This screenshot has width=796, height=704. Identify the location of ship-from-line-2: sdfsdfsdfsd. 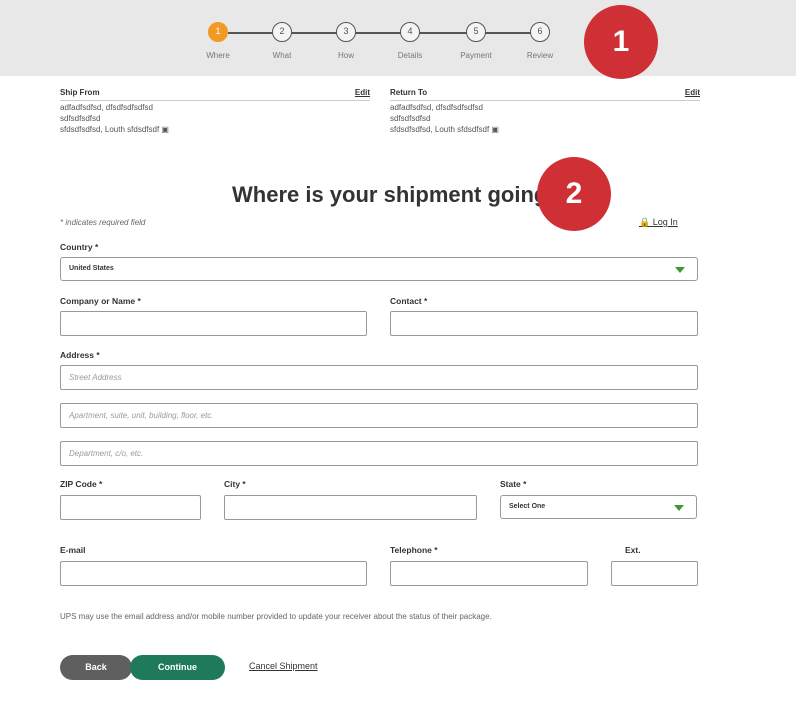
(80, 118).